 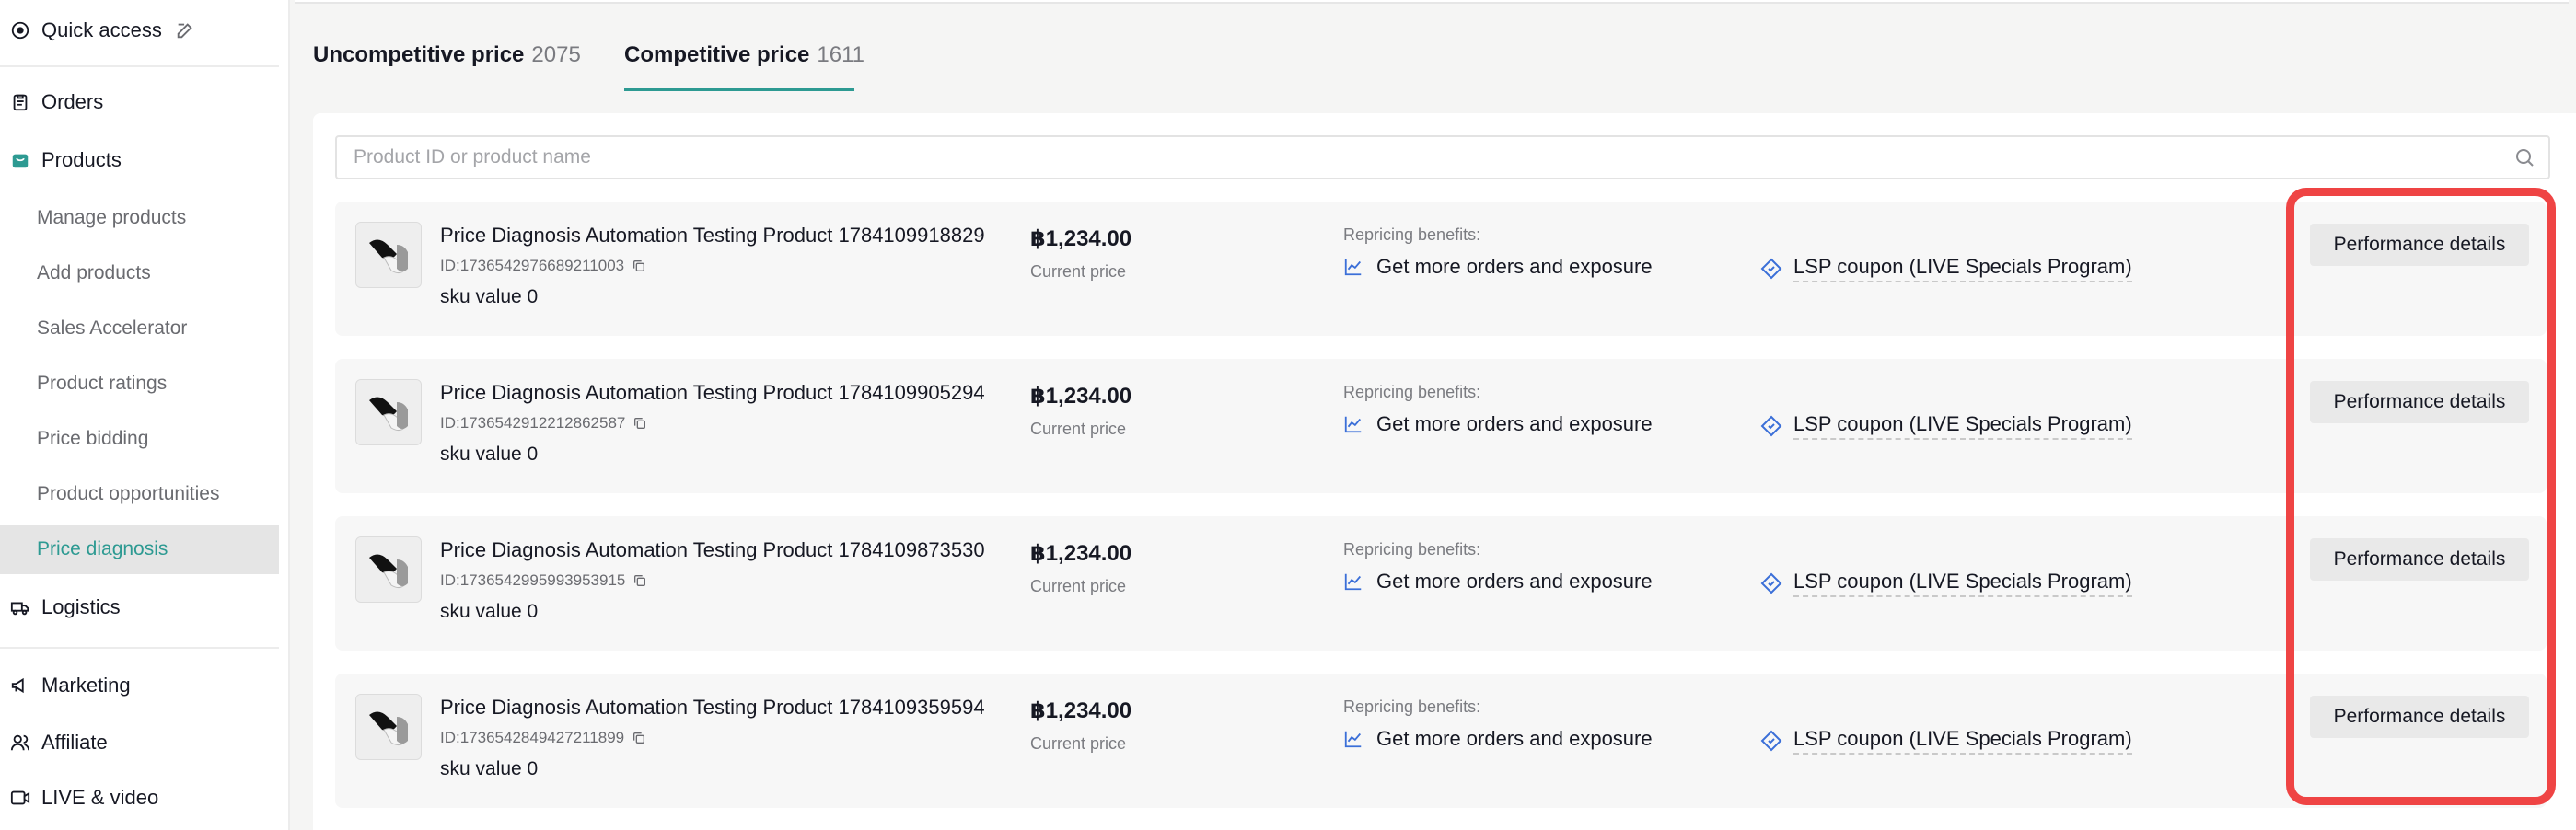 What do you see at coordinates (739, 89) in the screenshot?
I see `active-tab-indicator` at bounding box center [739, 89].